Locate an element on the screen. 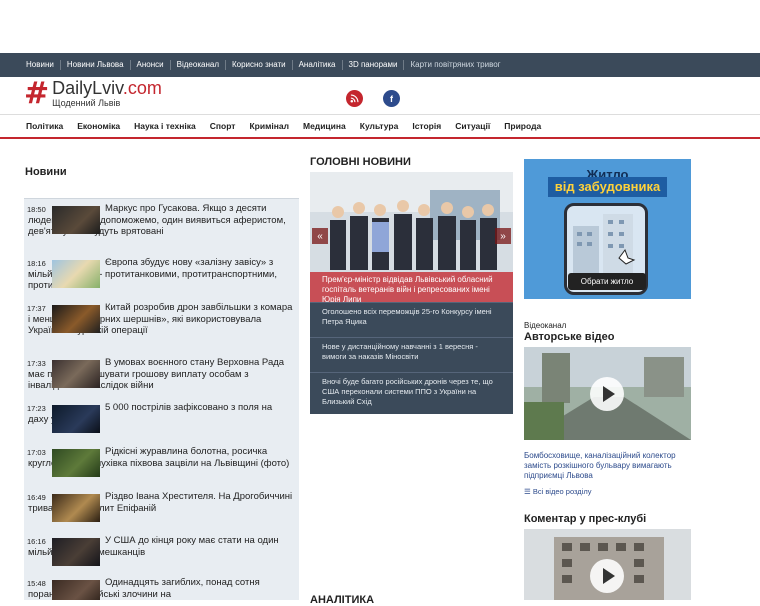  site-header: # DailyLviv.com Щоденний Львів f is located at coordinates (380, 95).